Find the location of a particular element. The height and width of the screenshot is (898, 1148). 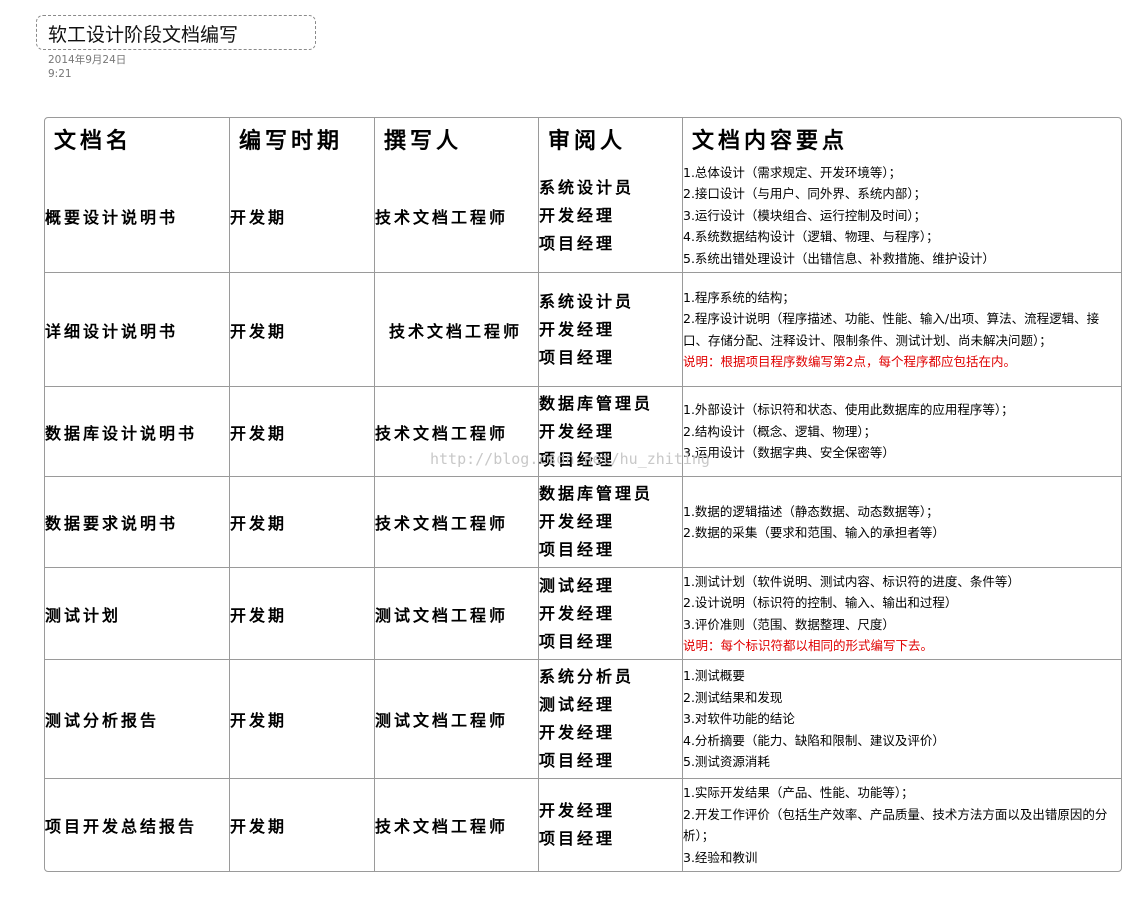

doc-name-cell: 详细设计说明书 is located at coordinates (137, 330).